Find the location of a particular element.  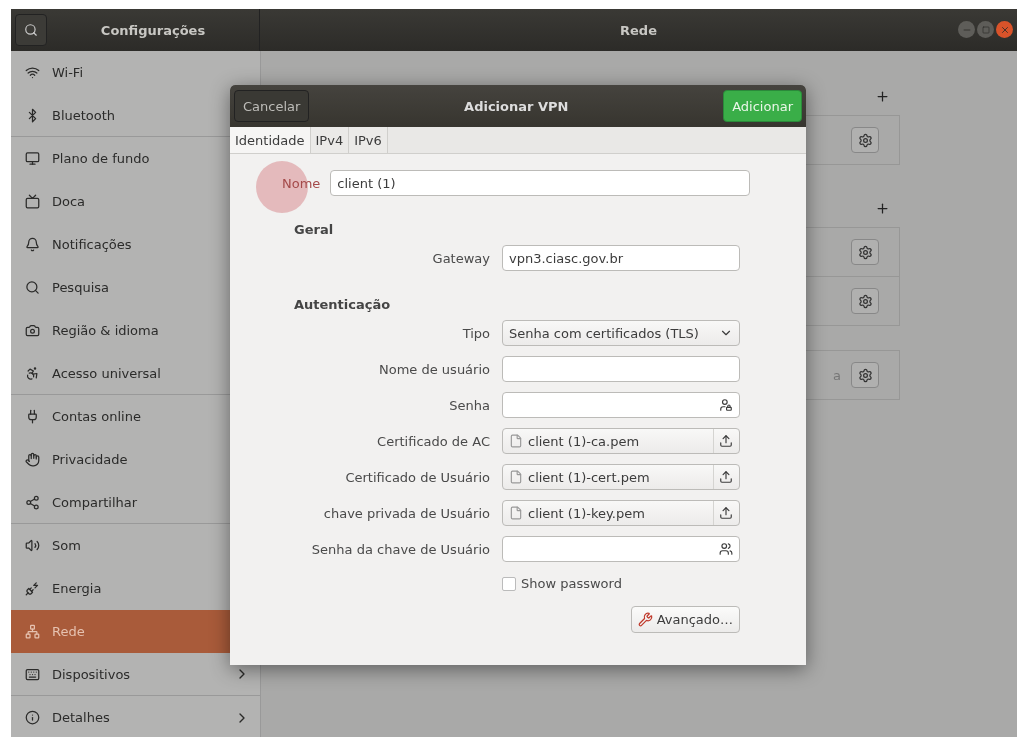

maximize-icon is located at coordinates (985, 29).